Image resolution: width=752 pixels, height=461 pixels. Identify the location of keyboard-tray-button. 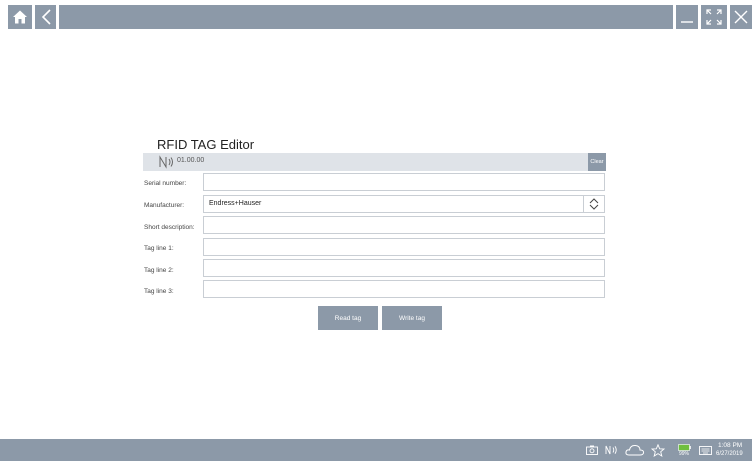
(705, 450).